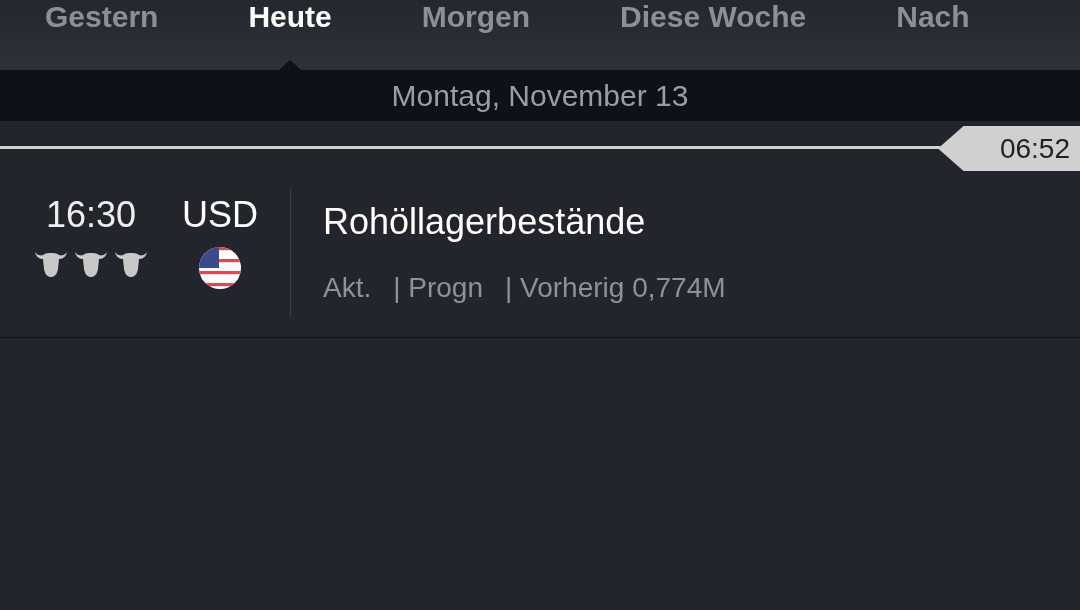 The width and height of the screenshot is (1080, 610). What do you see at coordinates (485, 222) in the screenshot?
I see `event-title: Rohöllagerbestände` at bounding box center [485, 222].